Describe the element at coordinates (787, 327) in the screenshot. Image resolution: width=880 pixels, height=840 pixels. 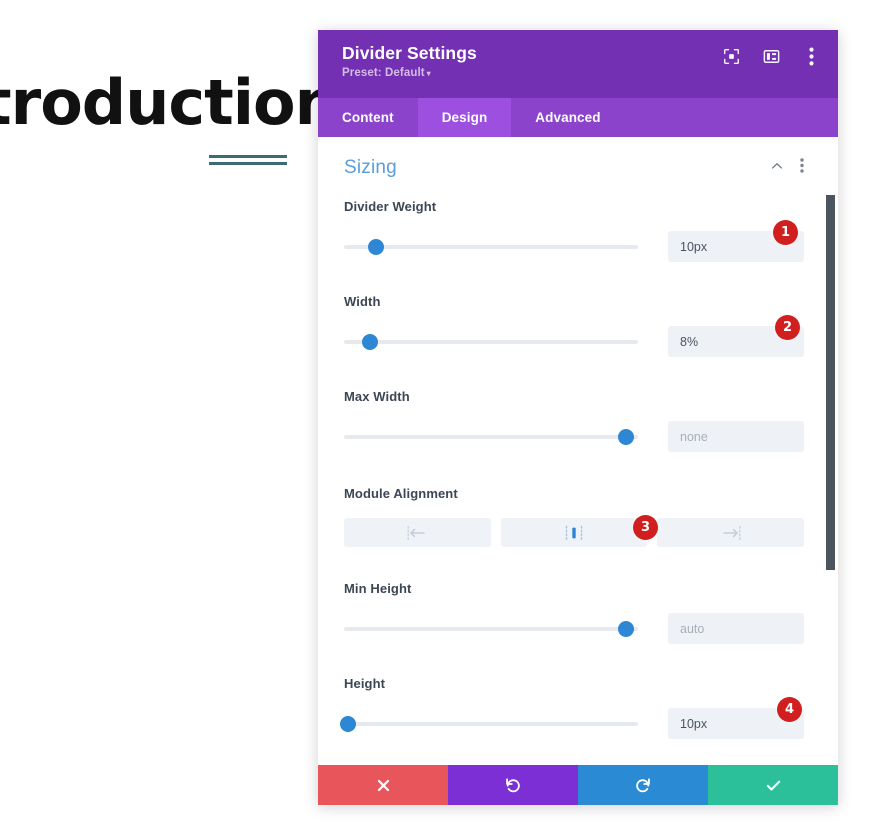
I see `annotation-badge-2: 2` at that location.